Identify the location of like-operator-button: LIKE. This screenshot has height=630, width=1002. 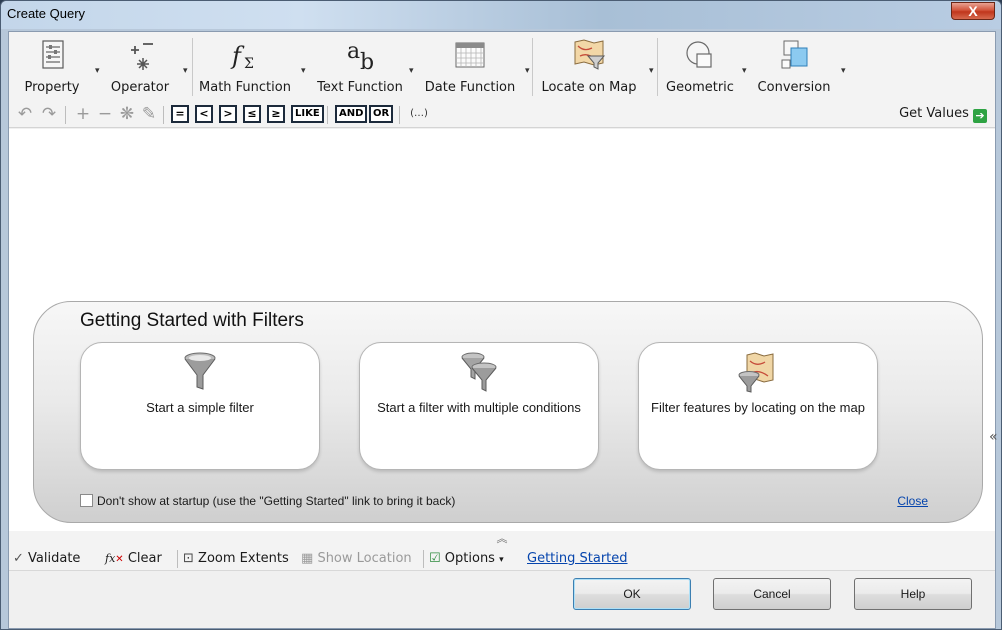
(307, 114).